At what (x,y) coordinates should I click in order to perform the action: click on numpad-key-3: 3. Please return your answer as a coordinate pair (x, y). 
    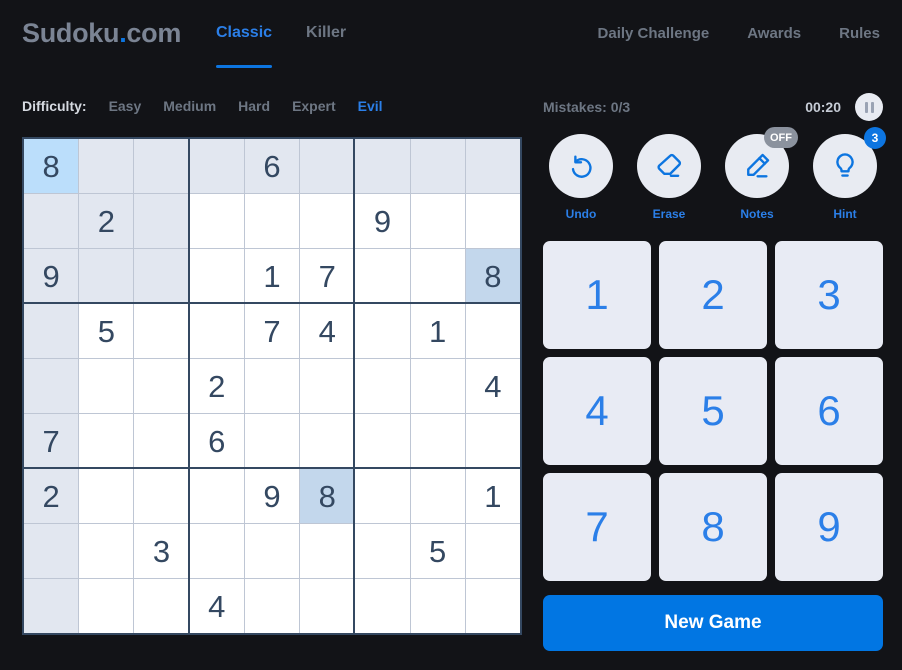
    Looking at the image, I should click on (829, 295).